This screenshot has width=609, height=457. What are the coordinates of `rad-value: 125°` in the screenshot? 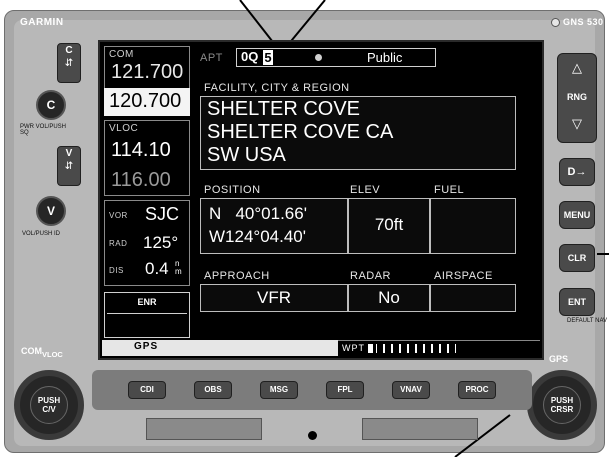 It's located at (161, 242).